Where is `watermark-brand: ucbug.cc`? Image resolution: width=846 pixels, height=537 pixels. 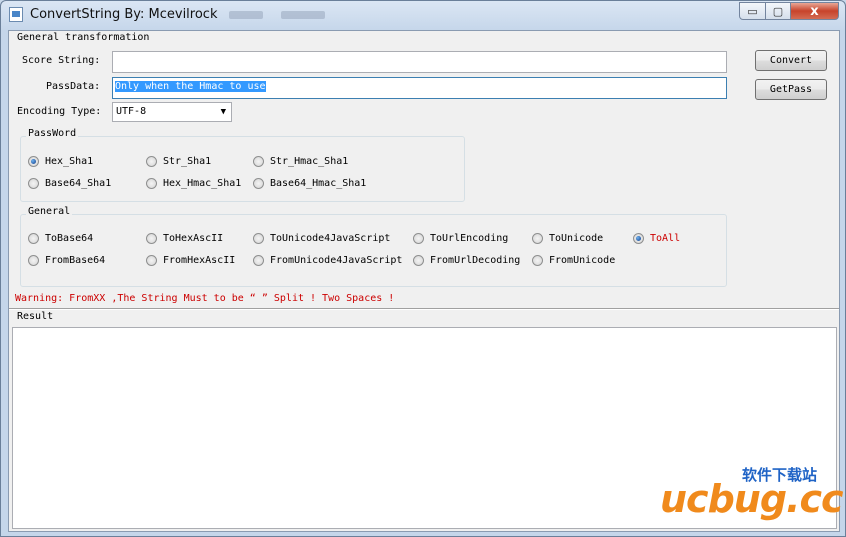 watermark-brand: ucbug.cc is located at coordinates (752, 499).